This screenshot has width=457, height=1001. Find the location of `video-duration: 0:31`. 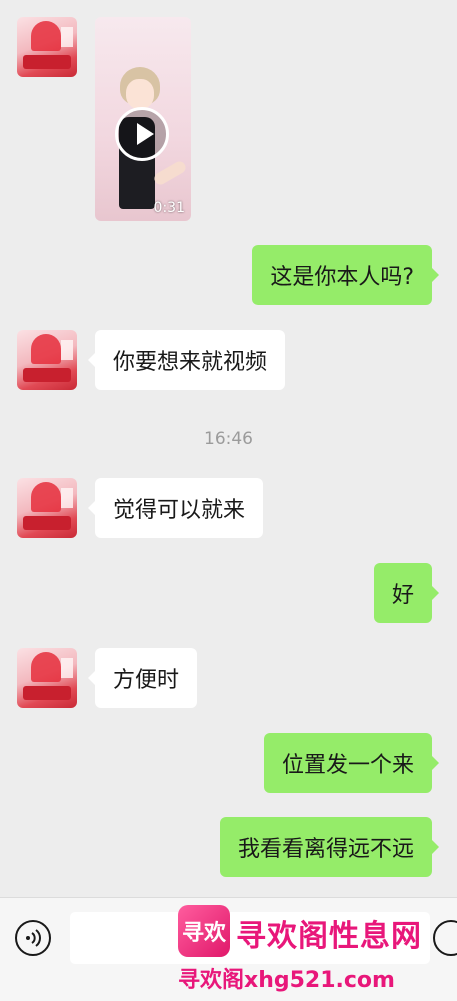

video-duration: 0:31 is located at coordinates (169, 208).